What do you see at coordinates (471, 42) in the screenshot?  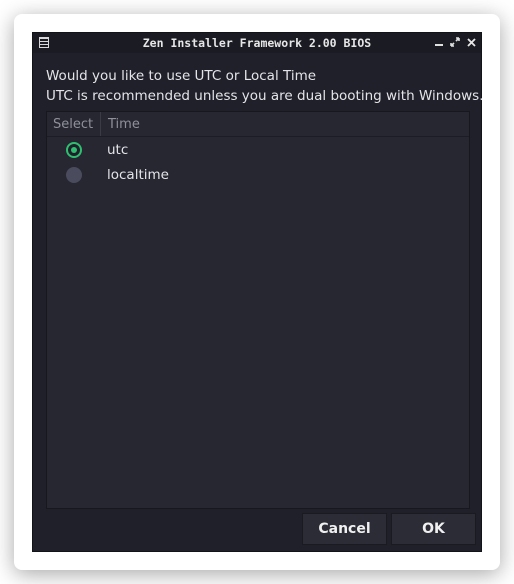 I see `close-icon` at bounding box center [471, 42].